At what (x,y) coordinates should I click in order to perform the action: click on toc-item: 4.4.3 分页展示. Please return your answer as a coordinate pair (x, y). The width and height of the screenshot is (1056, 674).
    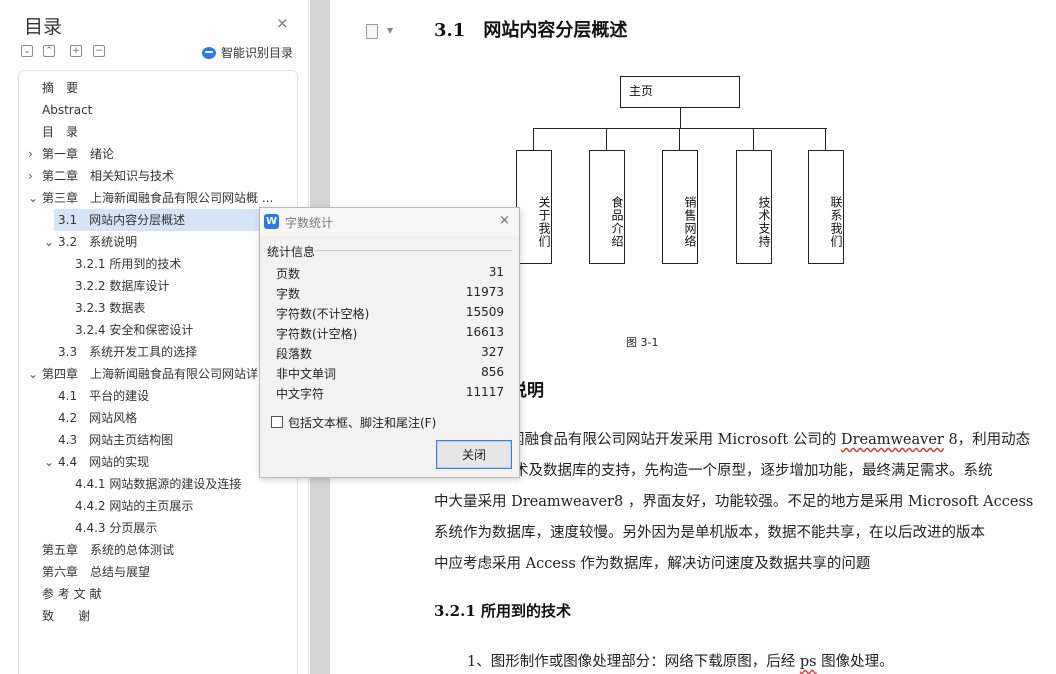
    Looking at the image, I should click on (116, 528).